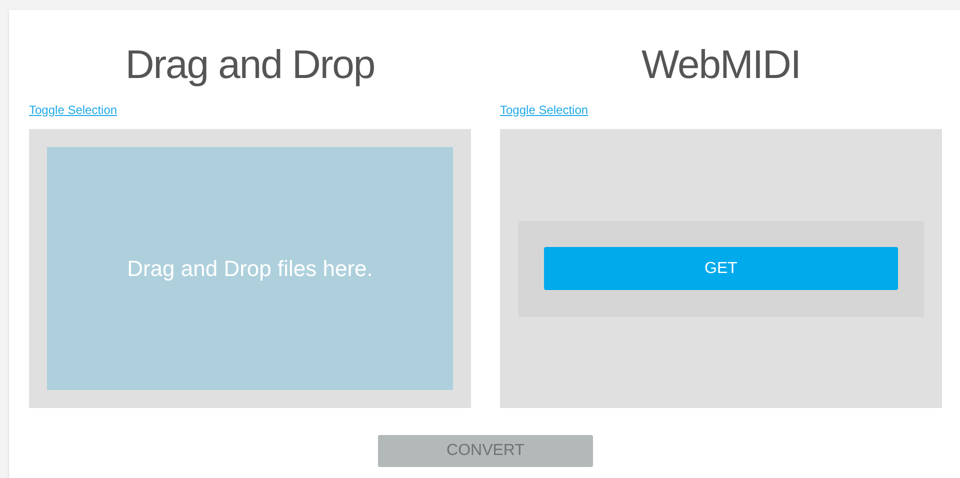 This screenshot has height=478, width=960. I want to click on drop-hint: Drag and Drop files here., so click(250, 269).